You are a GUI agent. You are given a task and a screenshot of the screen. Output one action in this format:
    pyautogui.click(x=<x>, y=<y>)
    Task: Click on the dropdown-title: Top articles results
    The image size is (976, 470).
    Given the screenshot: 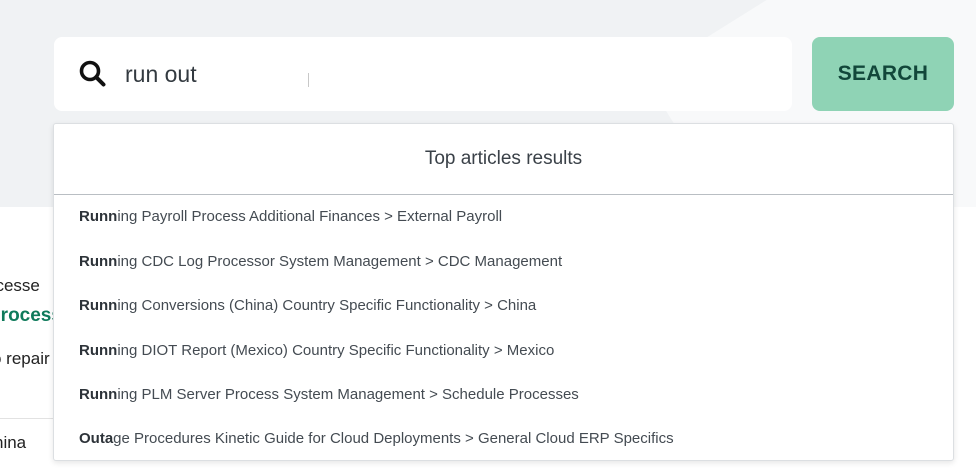 What is the action you would take?
    pyautogui.click(x=503, y=159)
    